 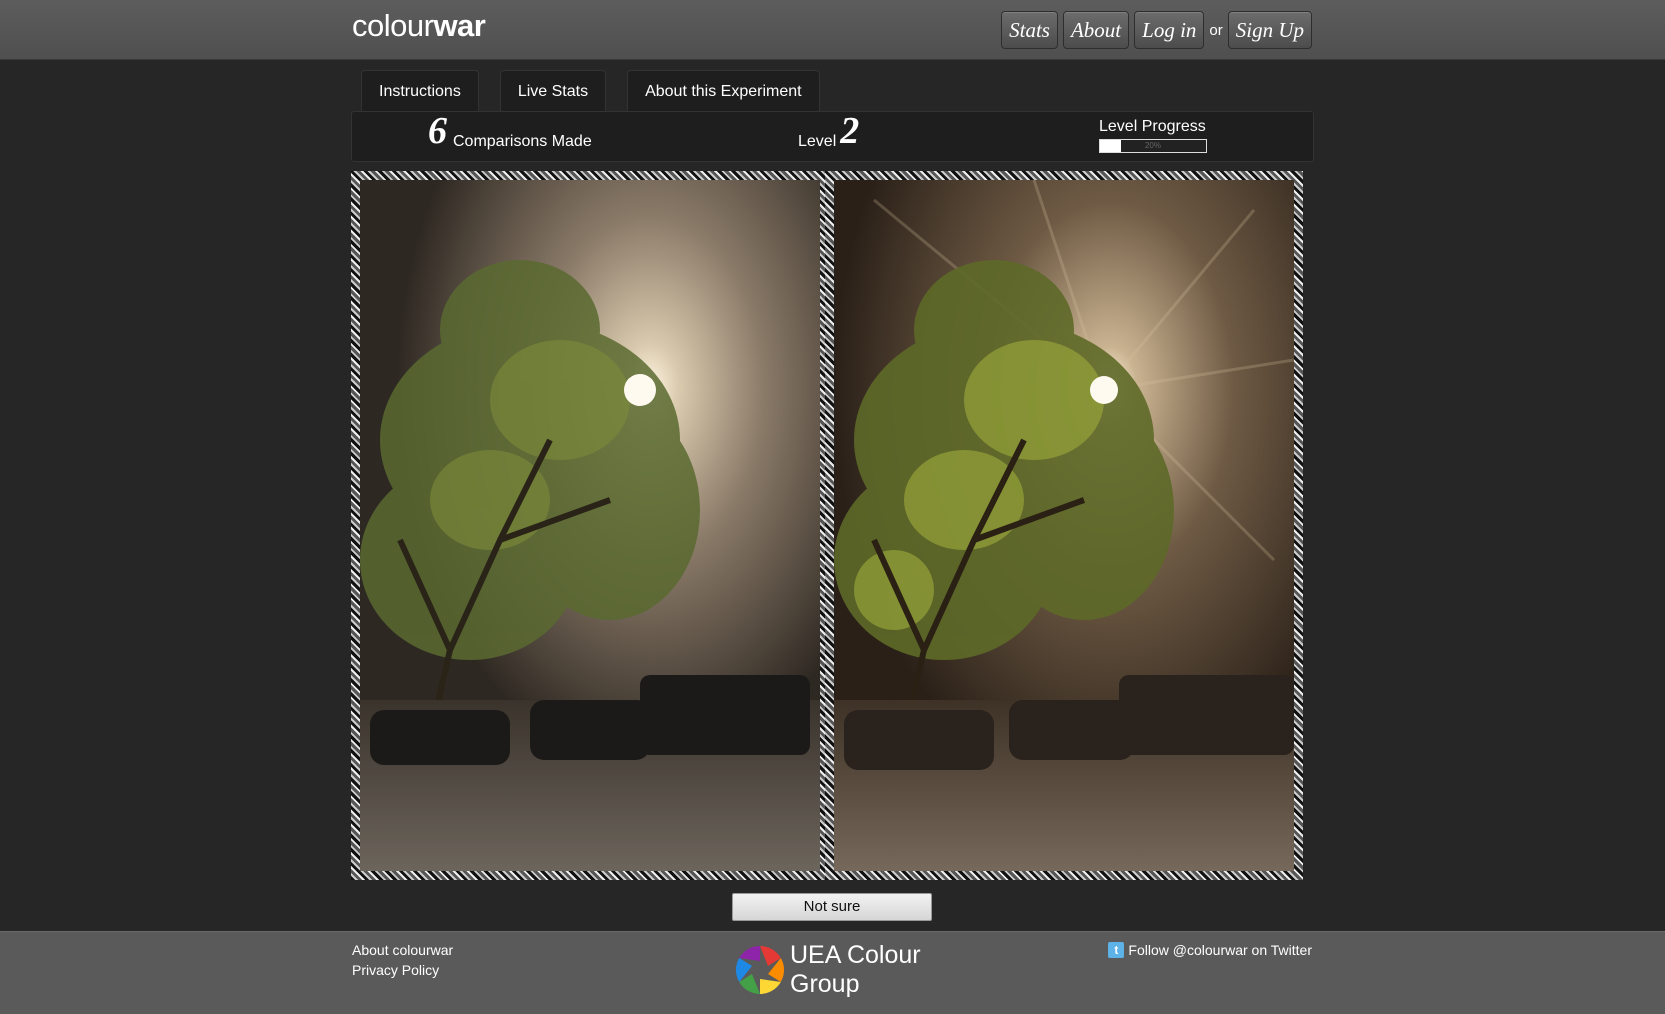 I want to click on twitter-follow-text: Follow @colourwar on Twitter, so click(x=1220, y=950).